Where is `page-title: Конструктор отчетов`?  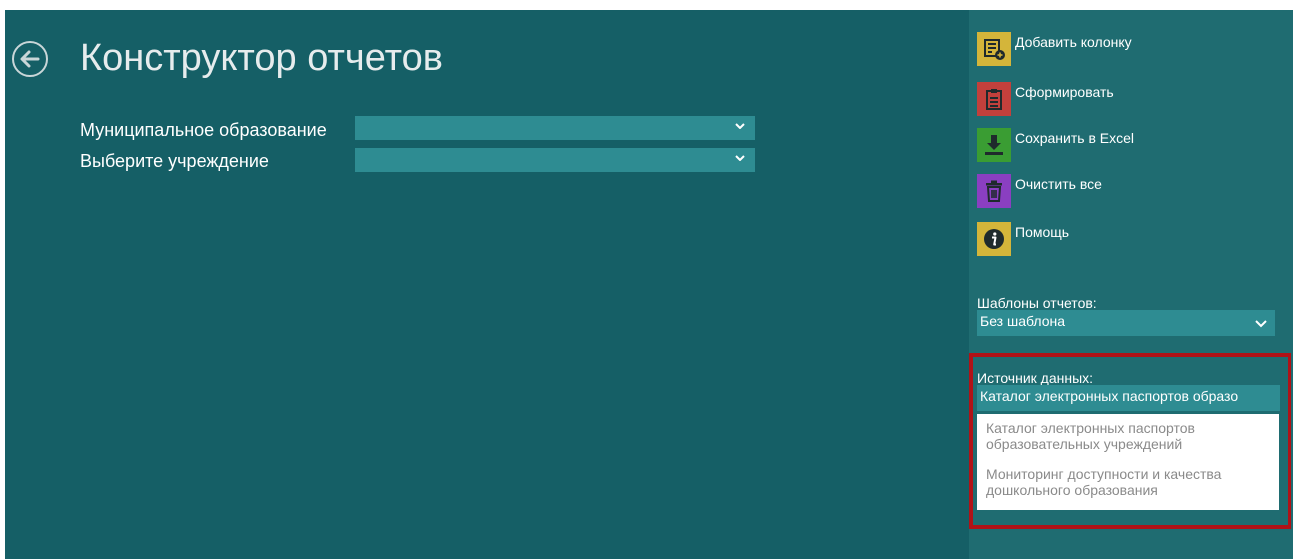
page-title: Конструктор отчетов is located at coordinates (261, 58).